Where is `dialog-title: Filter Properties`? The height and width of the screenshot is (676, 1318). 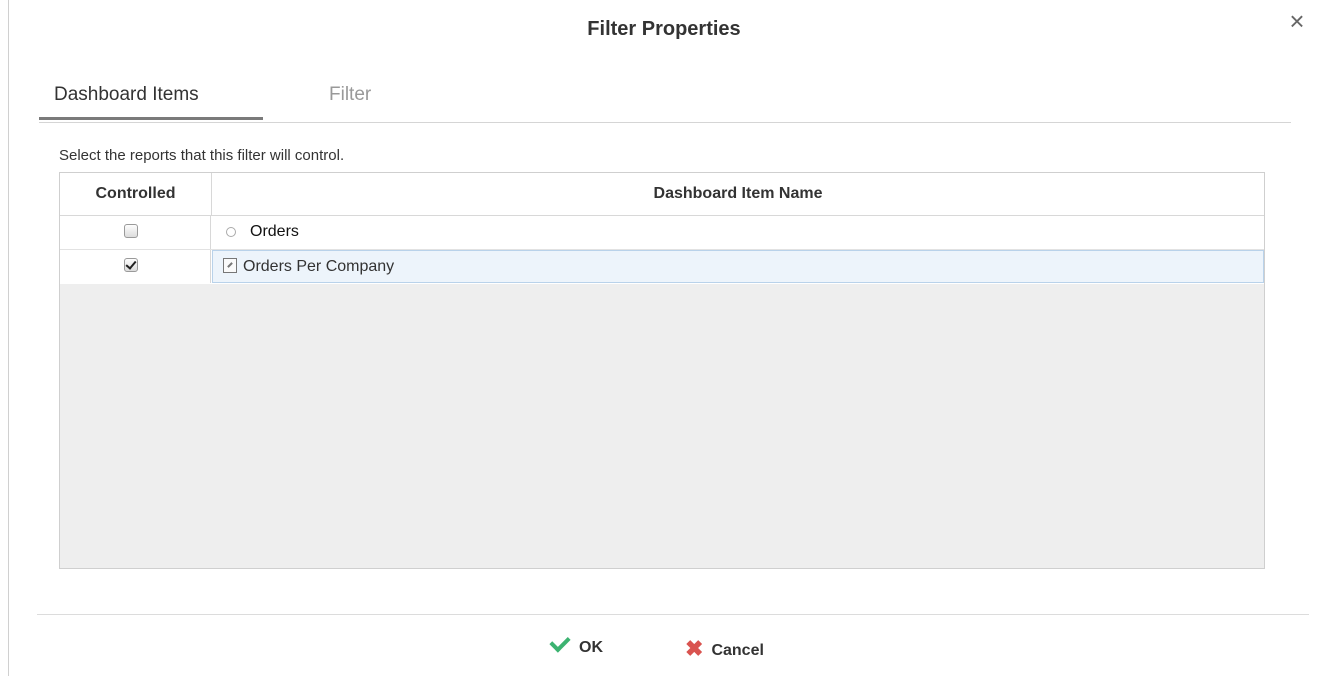 dialog-title: Filter Properties is located at coordinates (664, 29).